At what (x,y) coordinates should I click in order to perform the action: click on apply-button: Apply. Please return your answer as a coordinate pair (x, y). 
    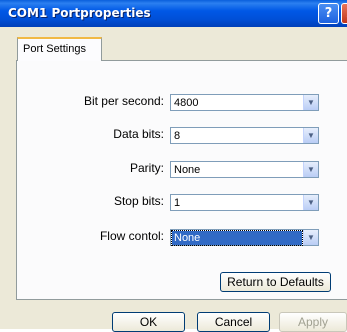
    Looking at the image, I should click on (313, 322).